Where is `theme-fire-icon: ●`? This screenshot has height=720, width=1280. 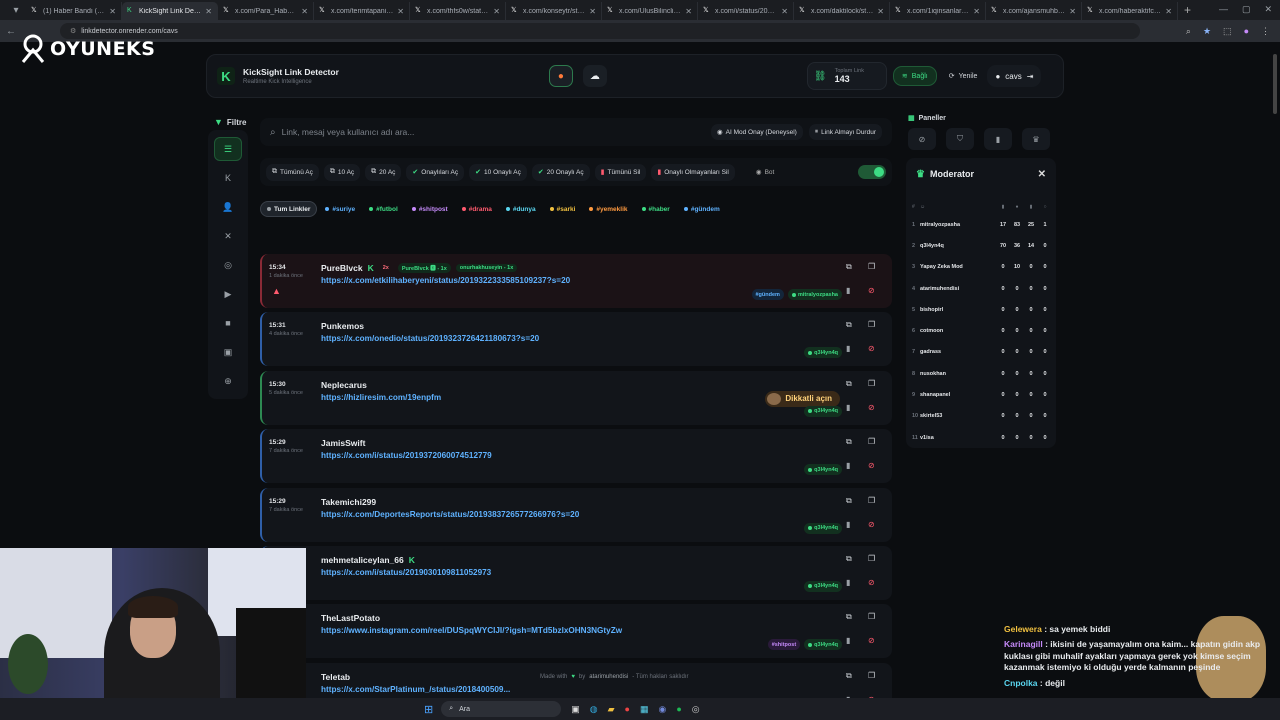 theme-fire-icon: ● is located at coordinates (560, 76).